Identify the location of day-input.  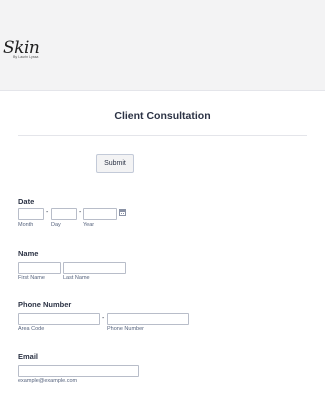
(64, 214).